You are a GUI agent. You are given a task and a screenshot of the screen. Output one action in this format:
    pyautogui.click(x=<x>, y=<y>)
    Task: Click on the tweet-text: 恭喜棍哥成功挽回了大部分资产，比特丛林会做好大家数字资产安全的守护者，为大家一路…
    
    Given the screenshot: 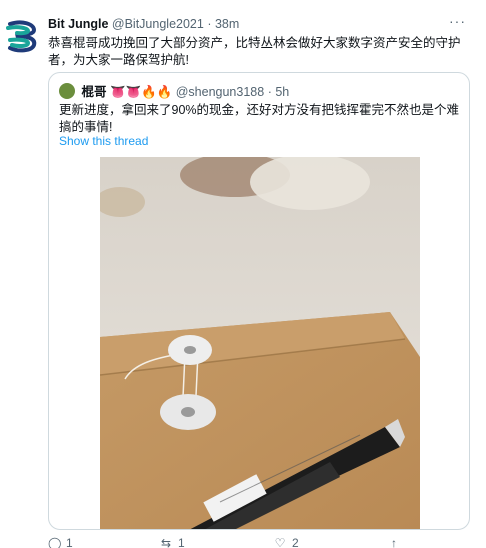 What is the action you would take?
    pyautogui.click(x=254, y=51)
    